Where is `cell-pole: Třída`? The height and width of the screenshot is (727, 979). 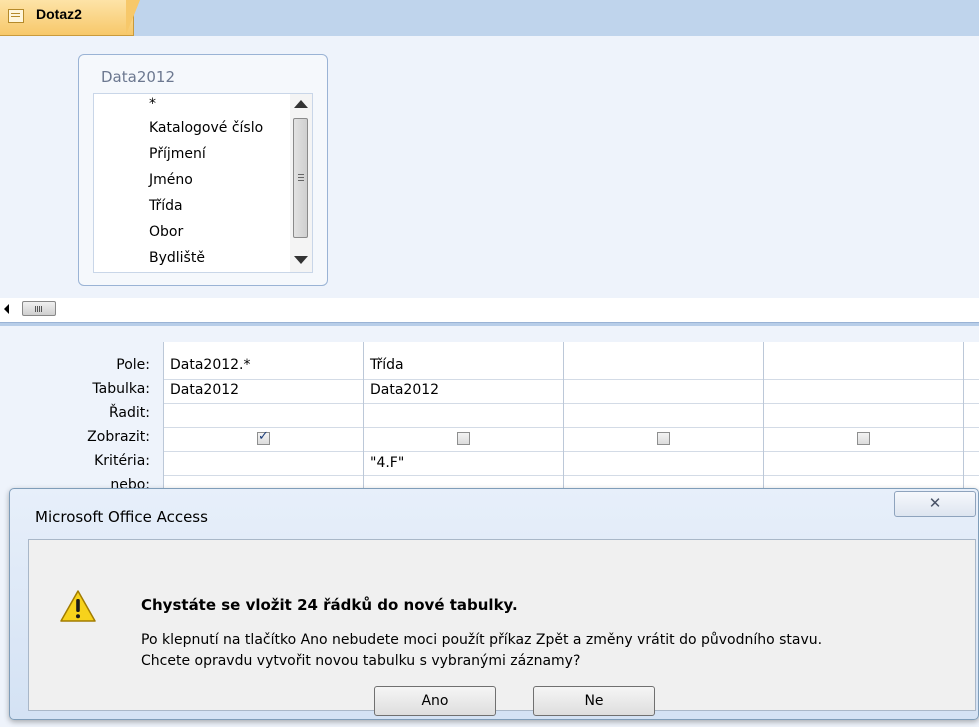 cell-pole: Třída is located at coordinates (387, 365).